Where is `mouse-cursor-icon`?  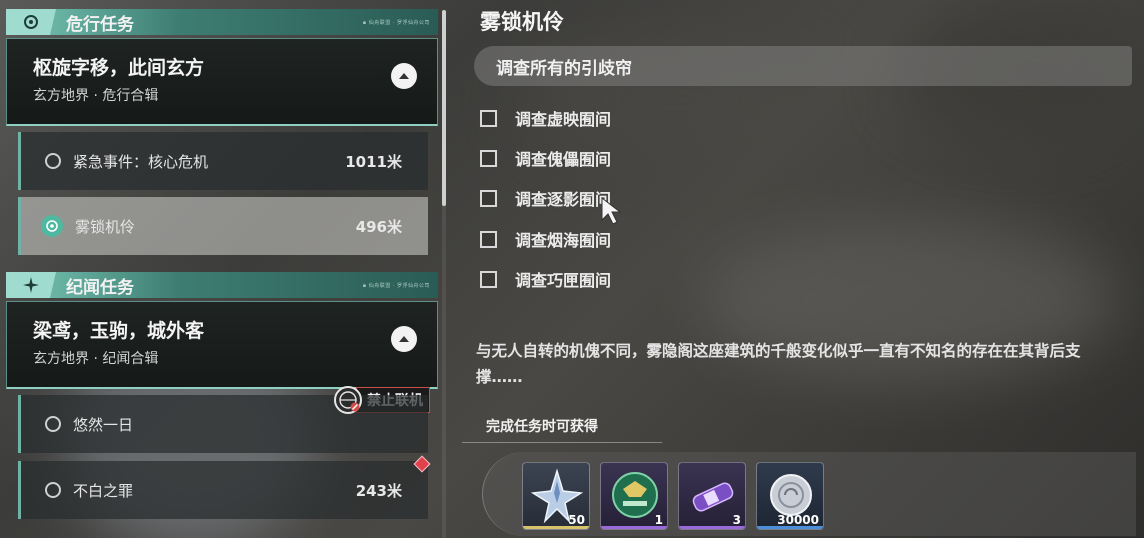
mouse-cursor-icon is located at coordinates (611, 210).